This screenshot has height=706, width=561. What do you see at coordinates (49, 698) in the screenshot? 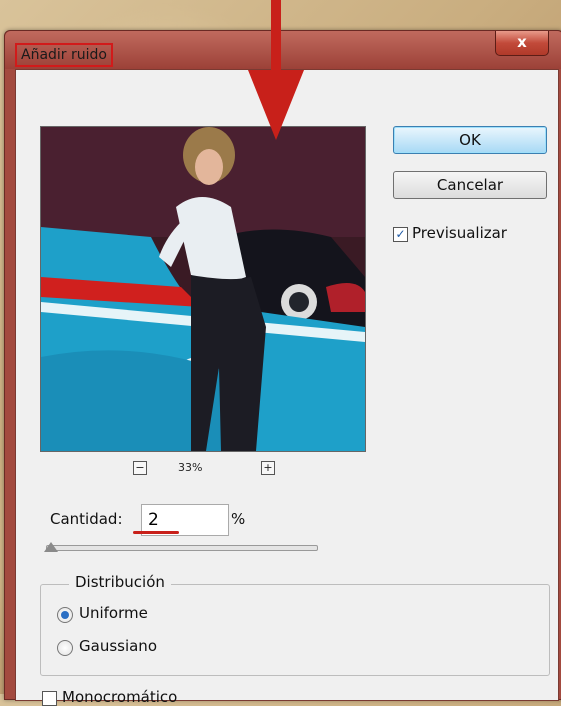
I see `monochrome-checkbox` at bounding box center [49, 698].